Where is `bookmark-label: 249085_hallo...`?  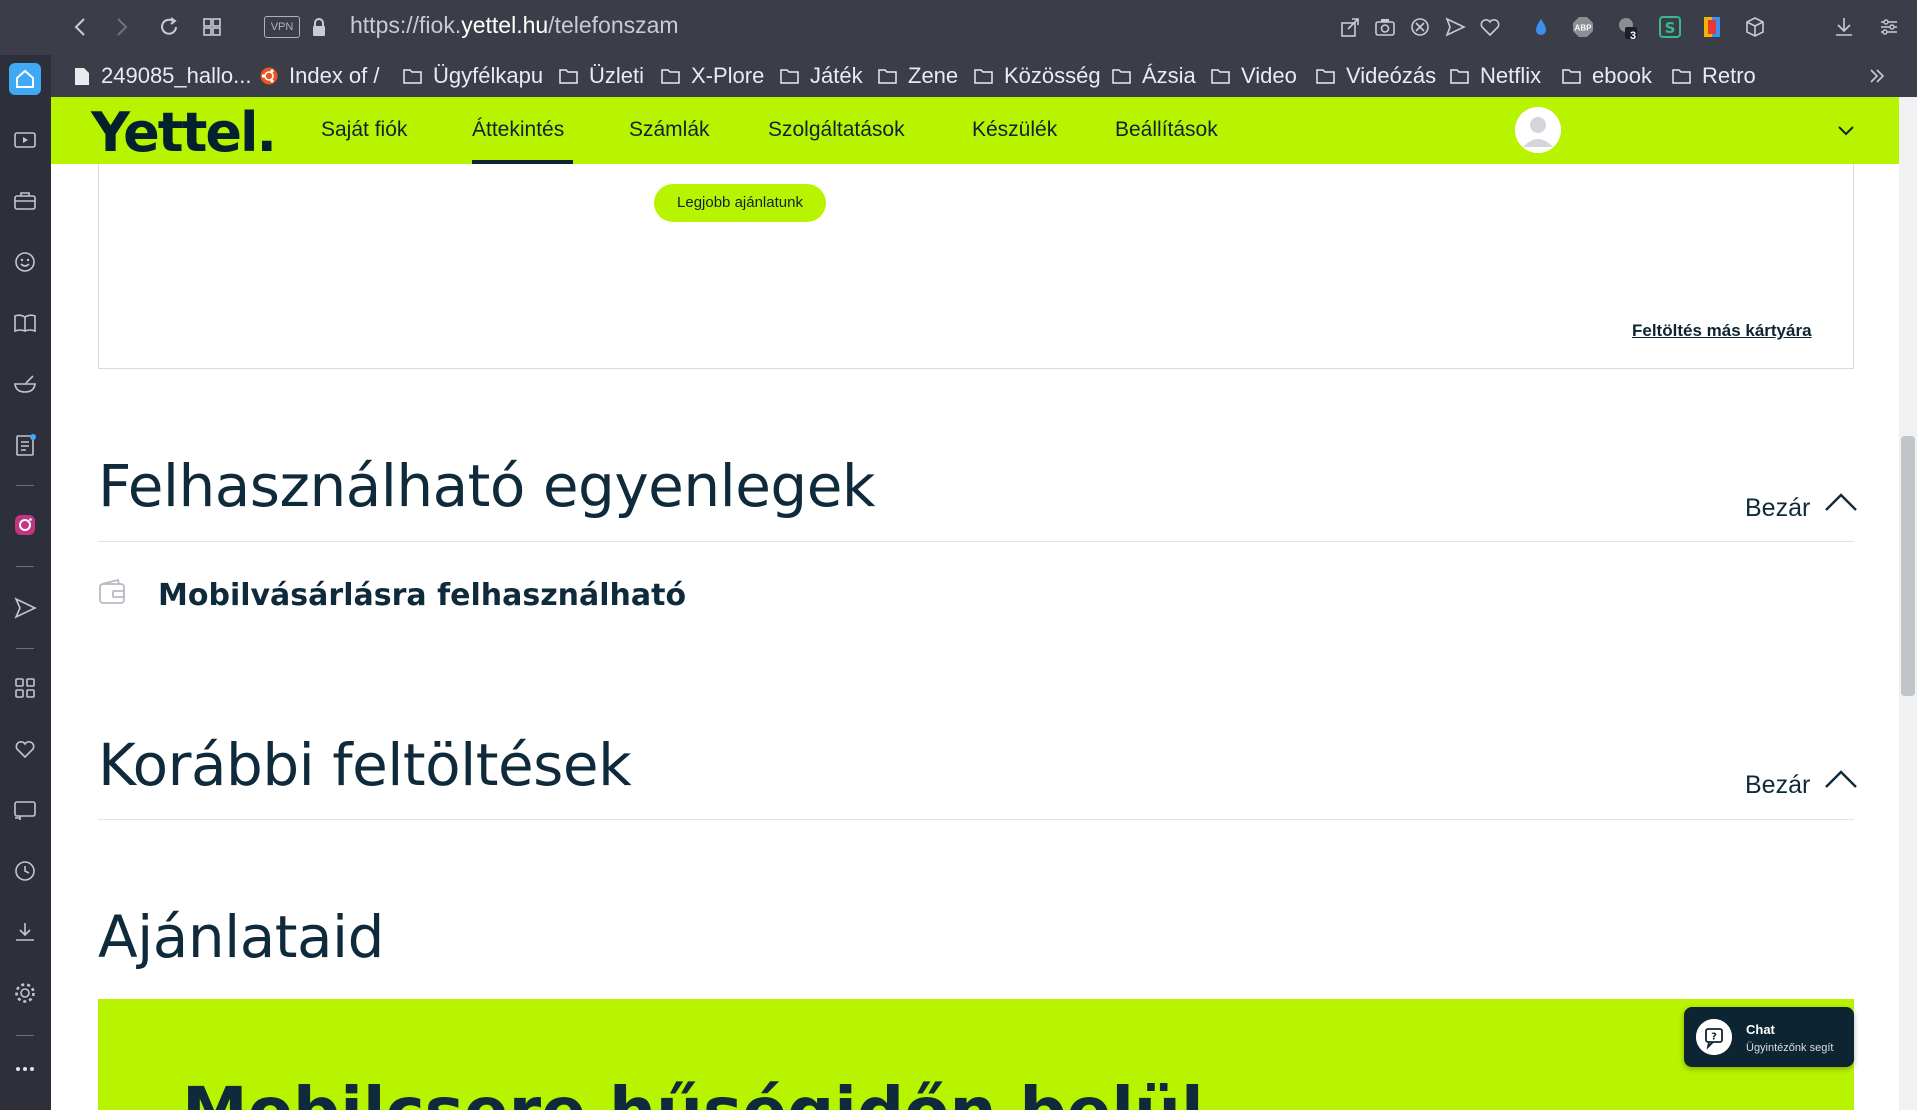 bookmark-label: 249085_hallo... is located at coordinates (176, 75).